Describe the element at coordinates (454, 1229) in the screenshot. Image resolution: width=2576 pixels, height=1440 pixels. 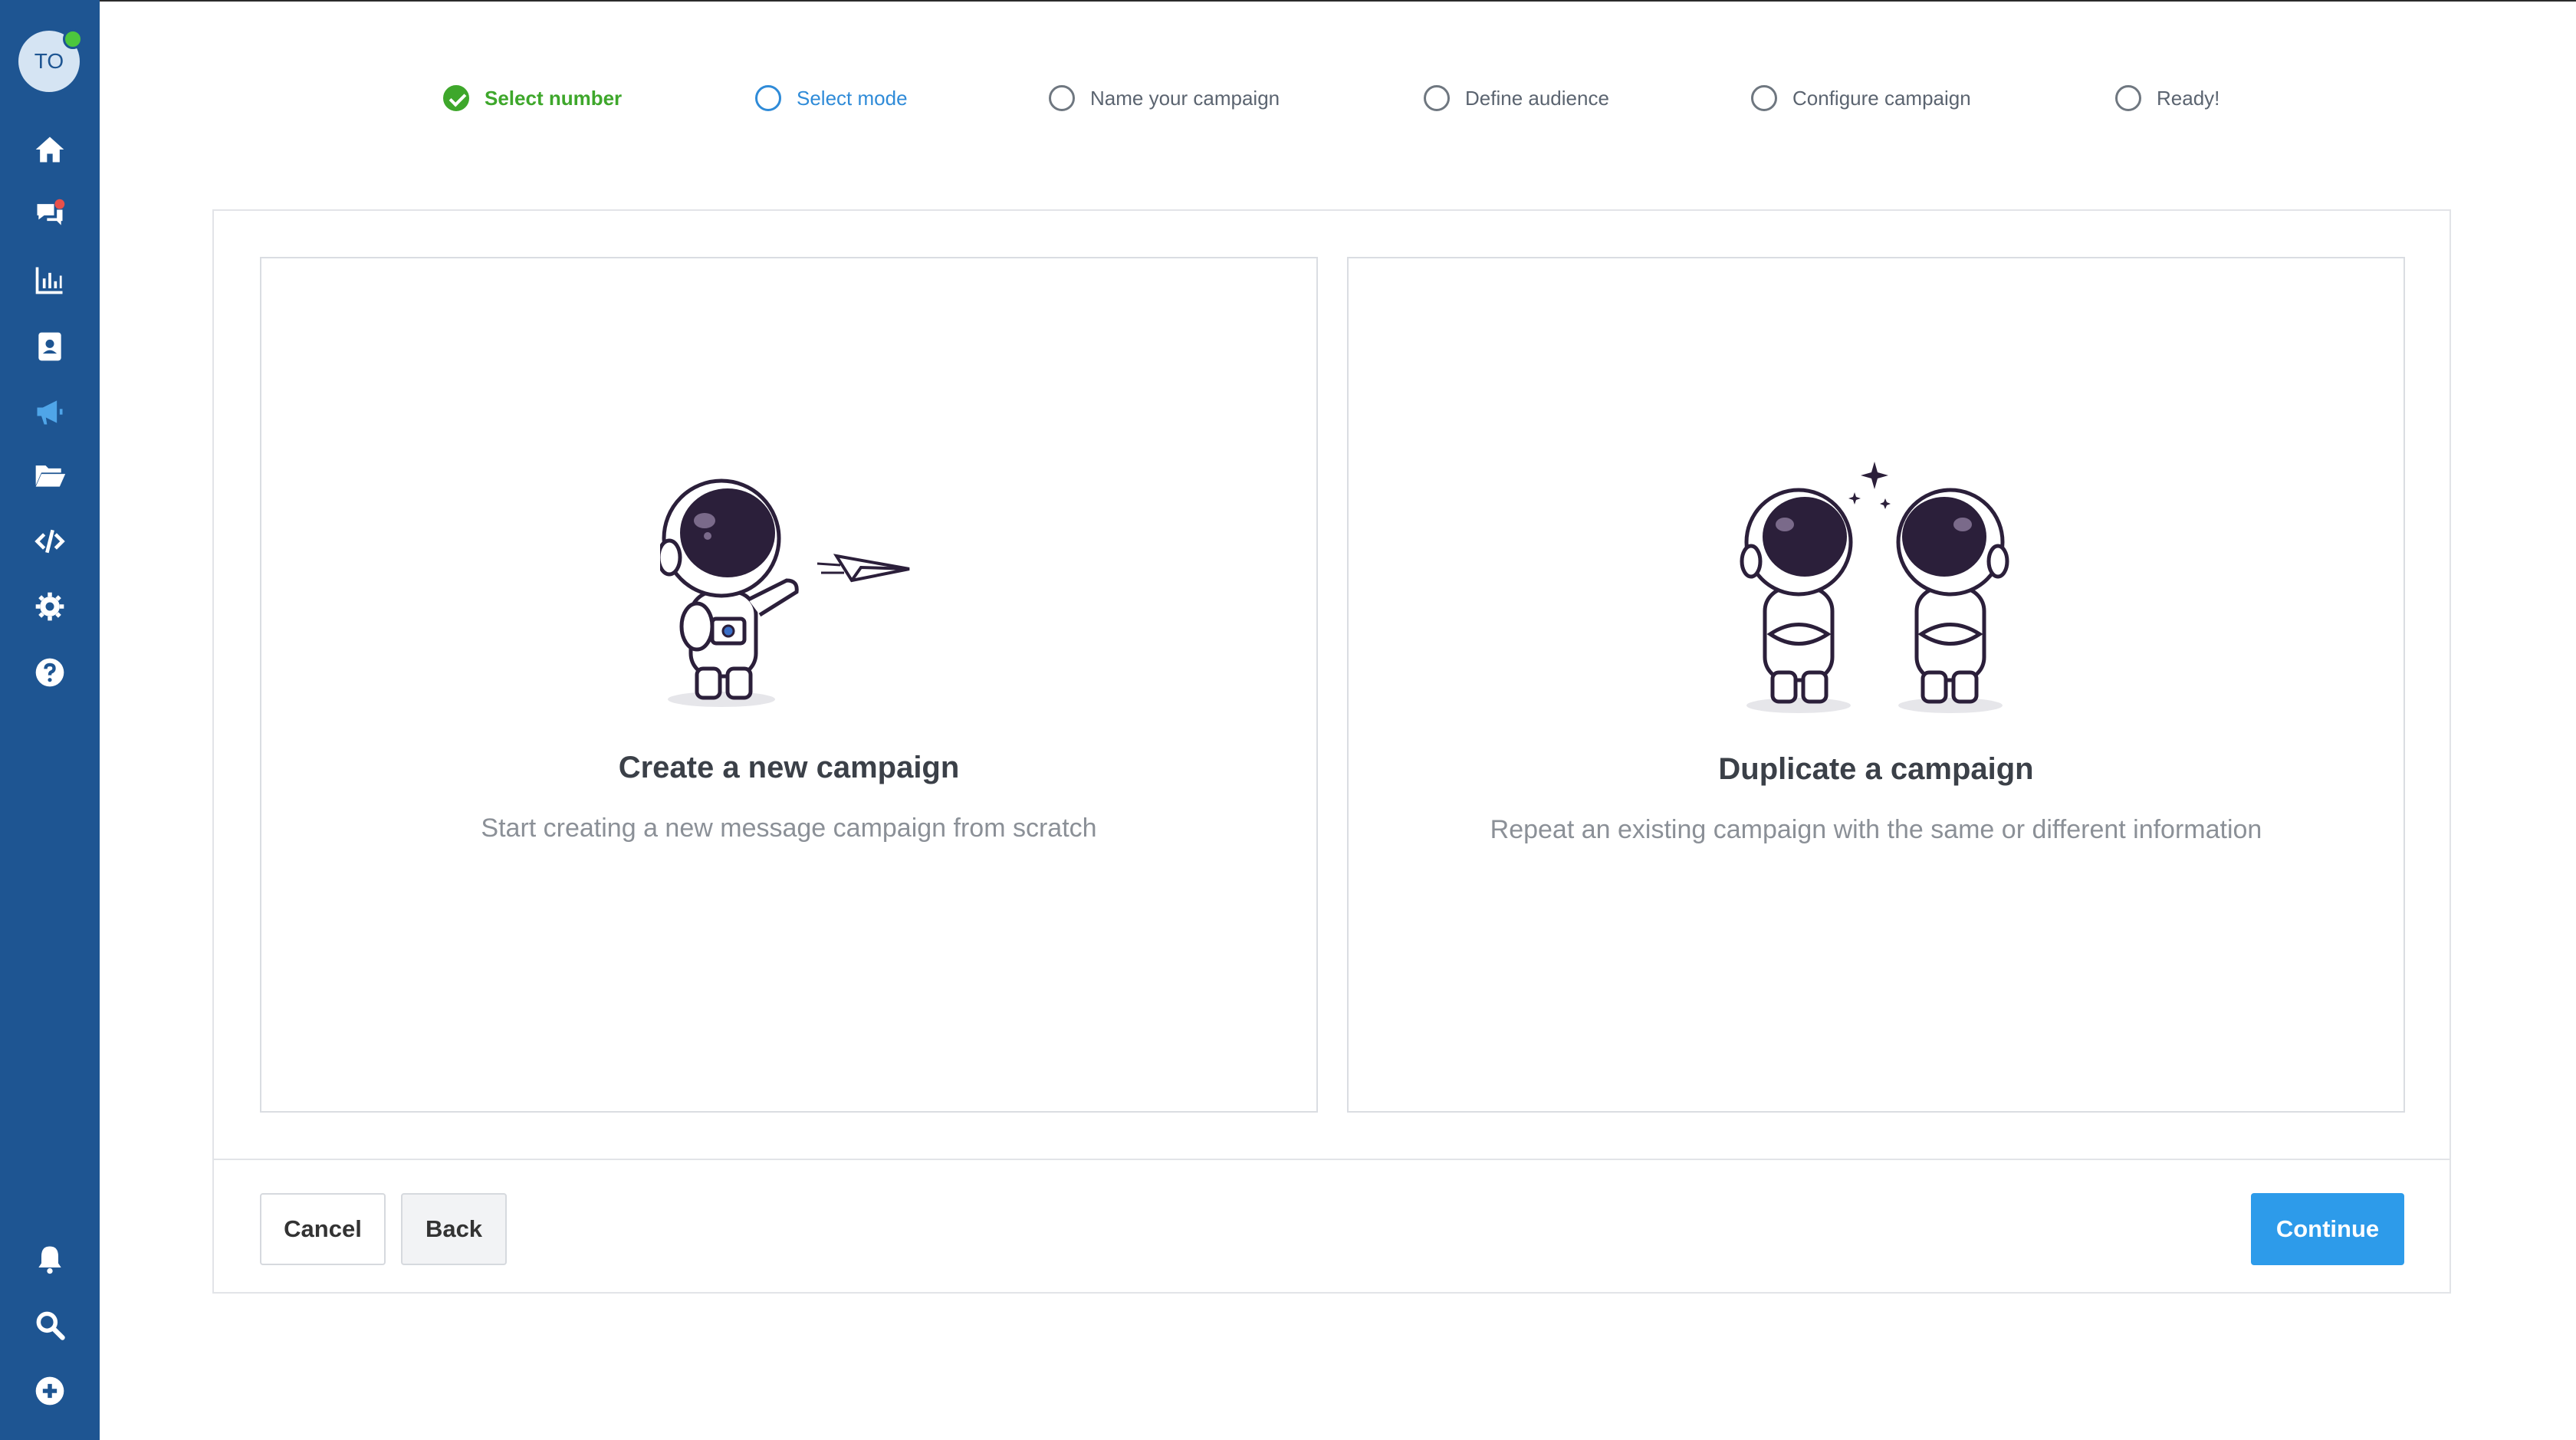
I see `back-button: Back` at that location.